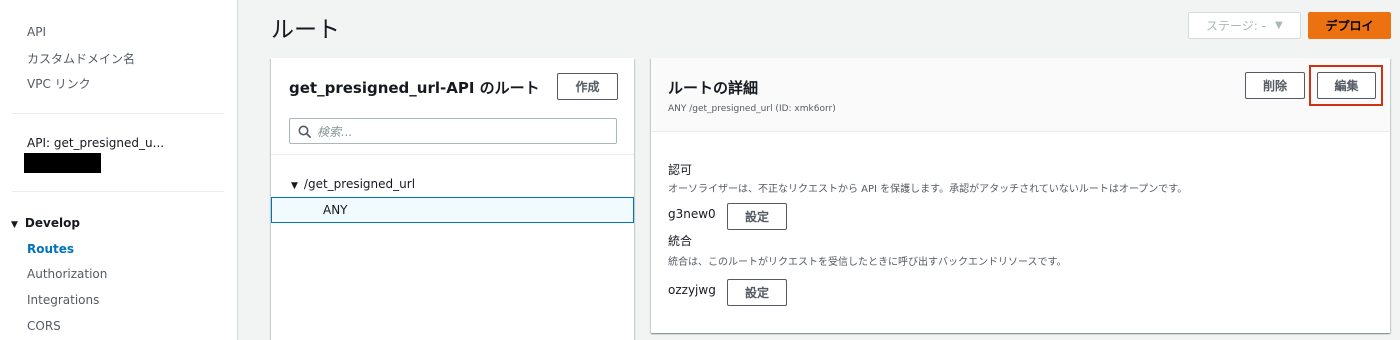  What do you see at coordinates (67, 274) in the screenshot?
I see `nav-item-authorization: Authorization` at bounding box center [67, 274].